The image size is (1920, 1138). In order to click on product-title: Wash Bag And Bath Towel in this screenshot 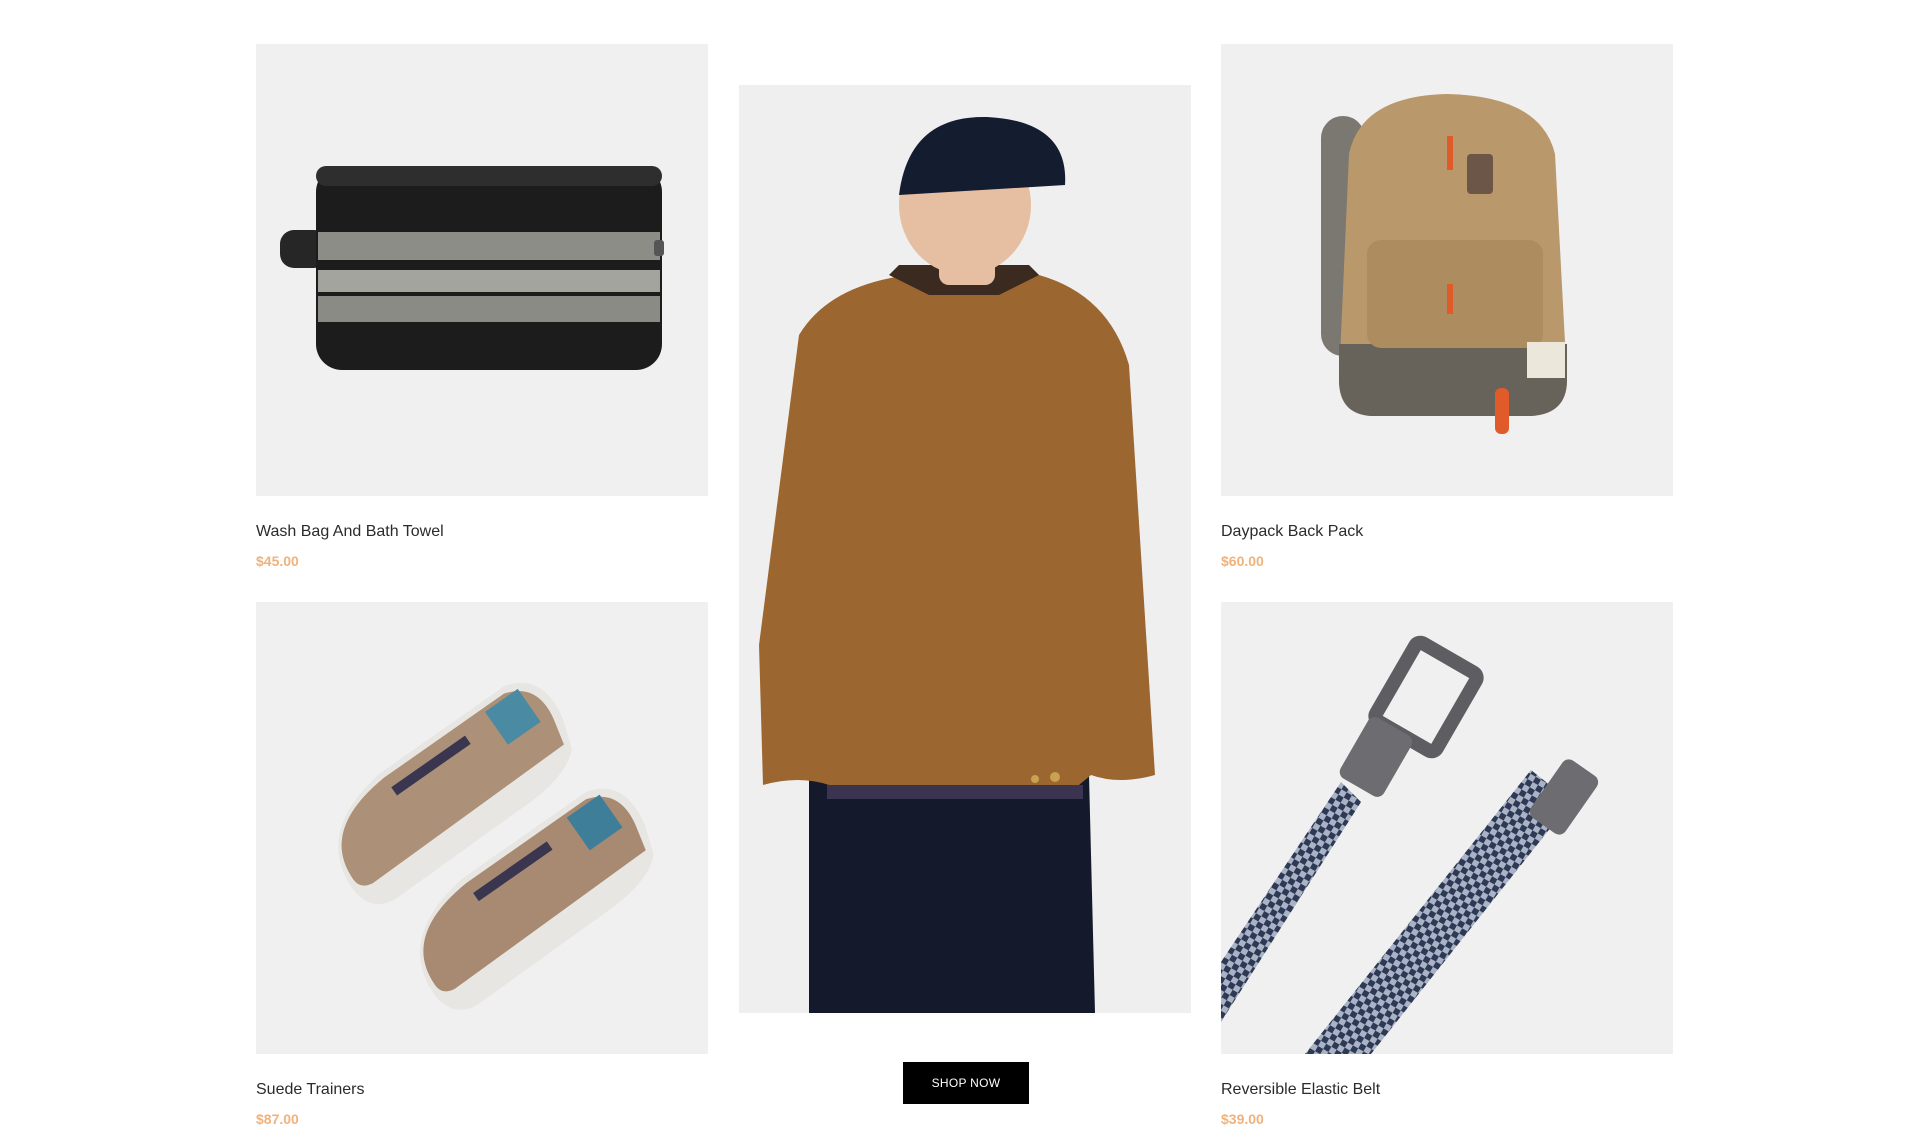, I will do `click(482, 532)`.